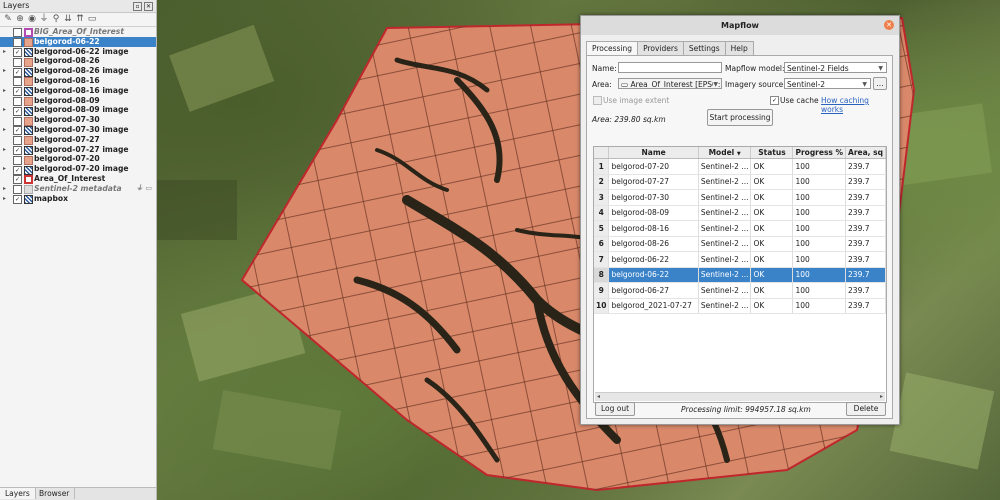  What do you see at coordinates (78, 150) in the screenshot?
I see `layer-item: ▸ ✓ belgorod-07-27 image` at bounding box center [78, 150].